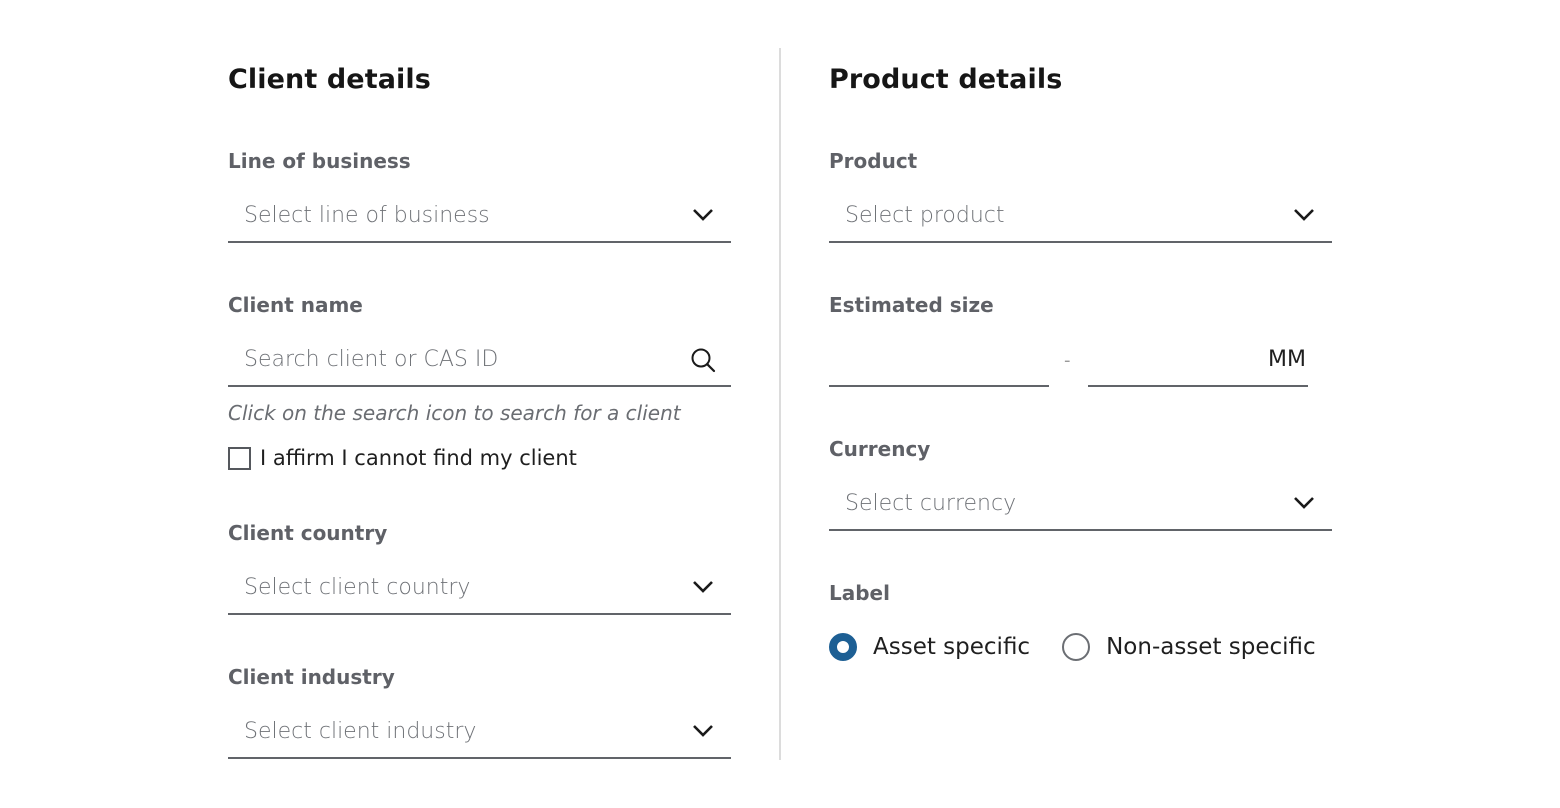 The height and width of the screenshot is (808, 1560). I want to click on line-of-business-label: Line of business, so click(319, 161).